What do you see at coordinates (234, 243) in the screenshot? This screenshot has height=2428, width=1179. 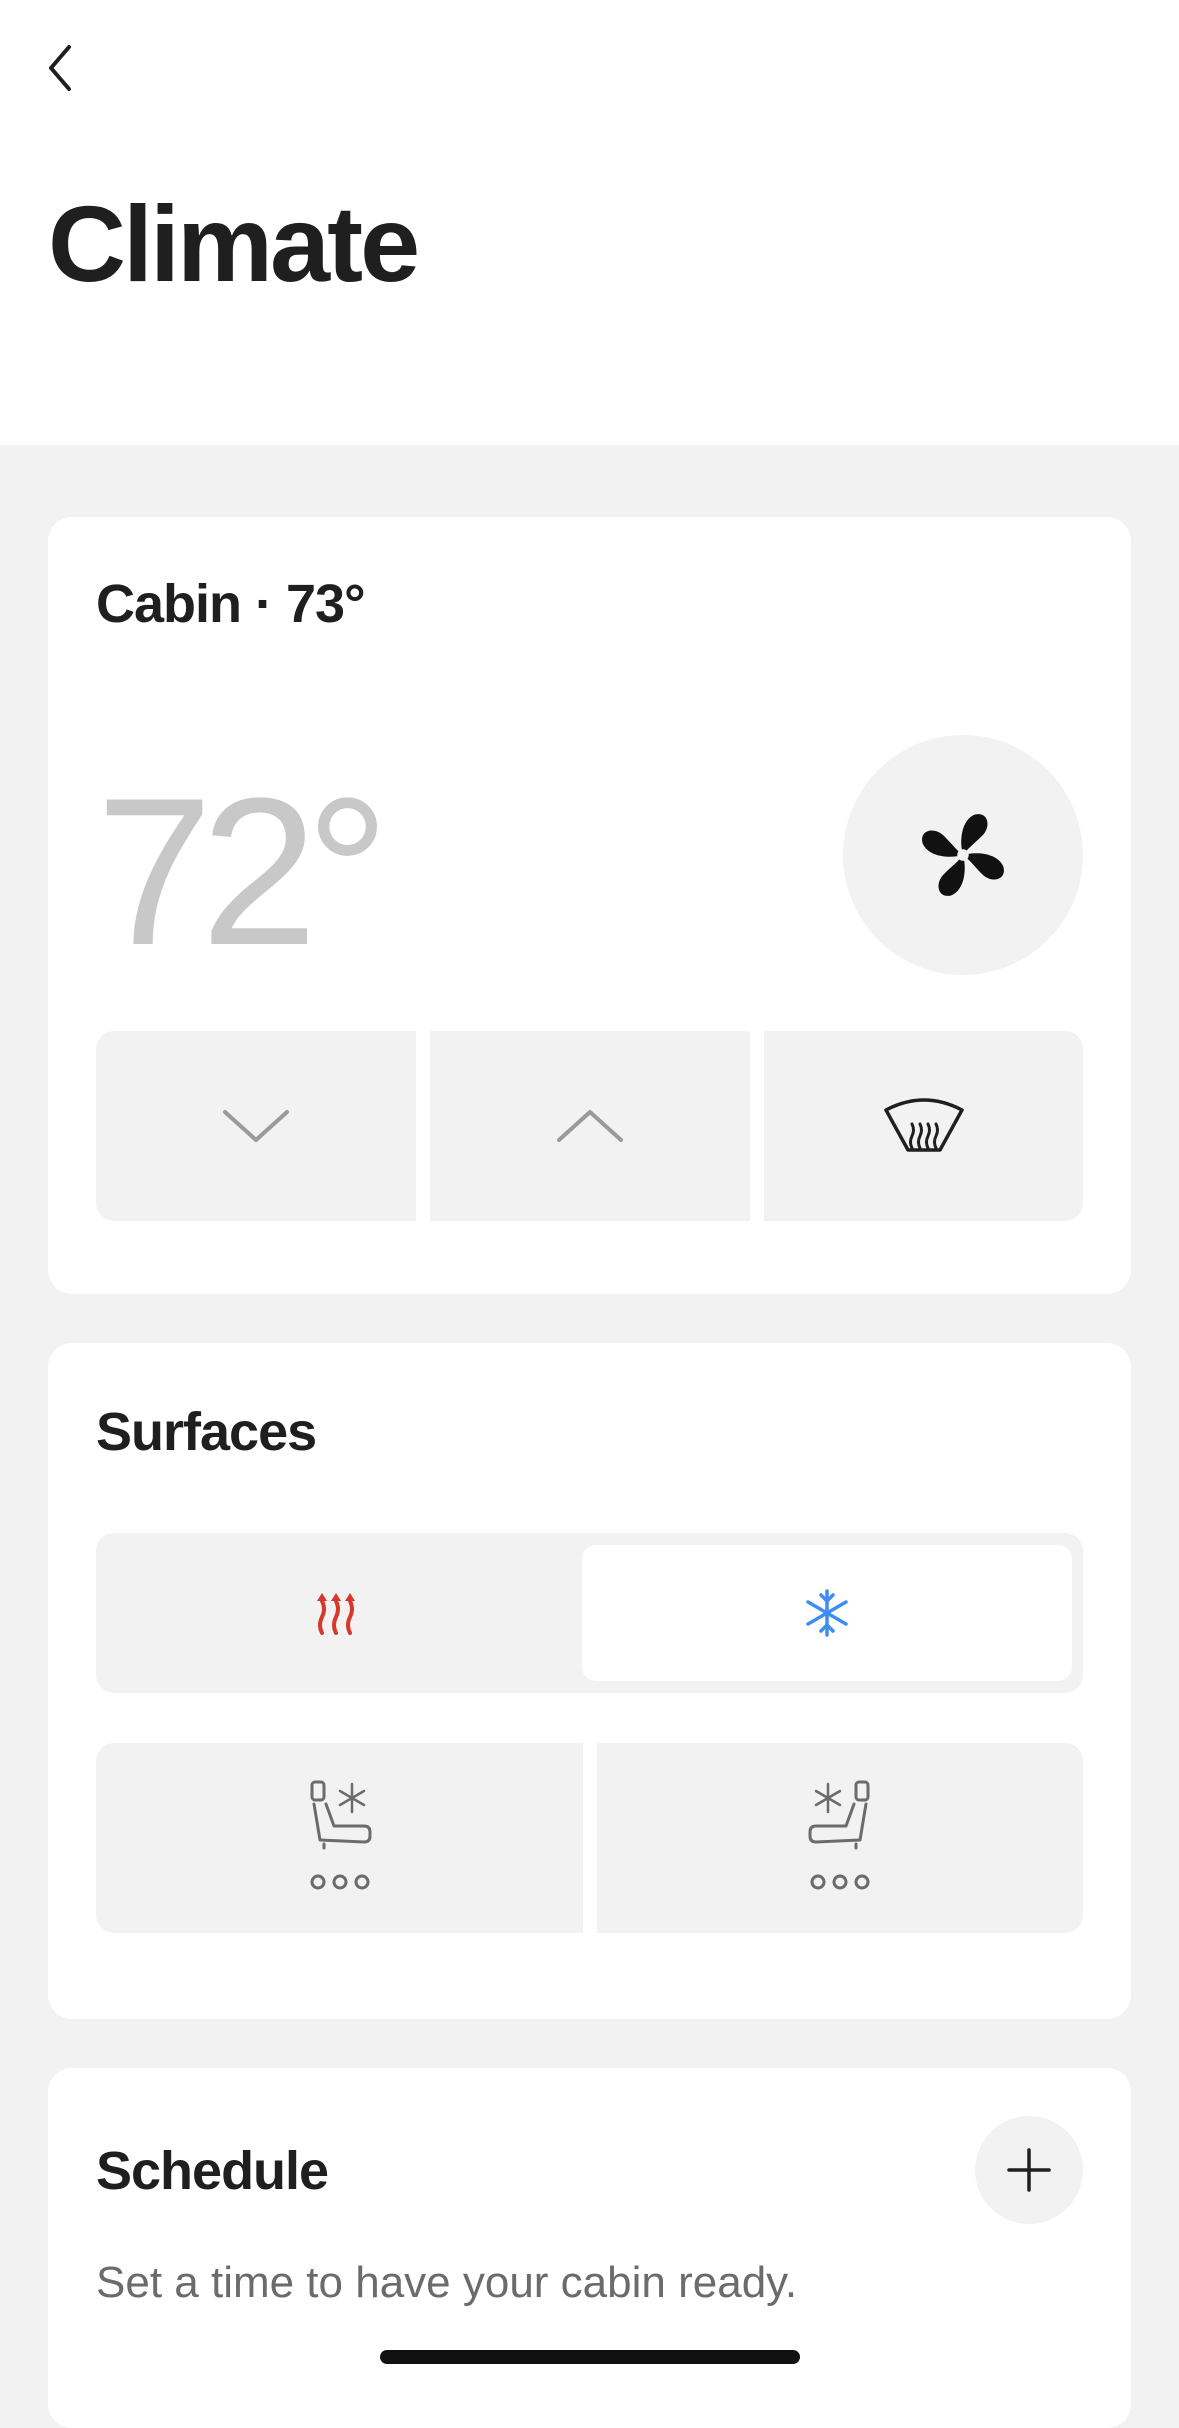 I see `page-title: Climate` at bounding box center [234, 243].